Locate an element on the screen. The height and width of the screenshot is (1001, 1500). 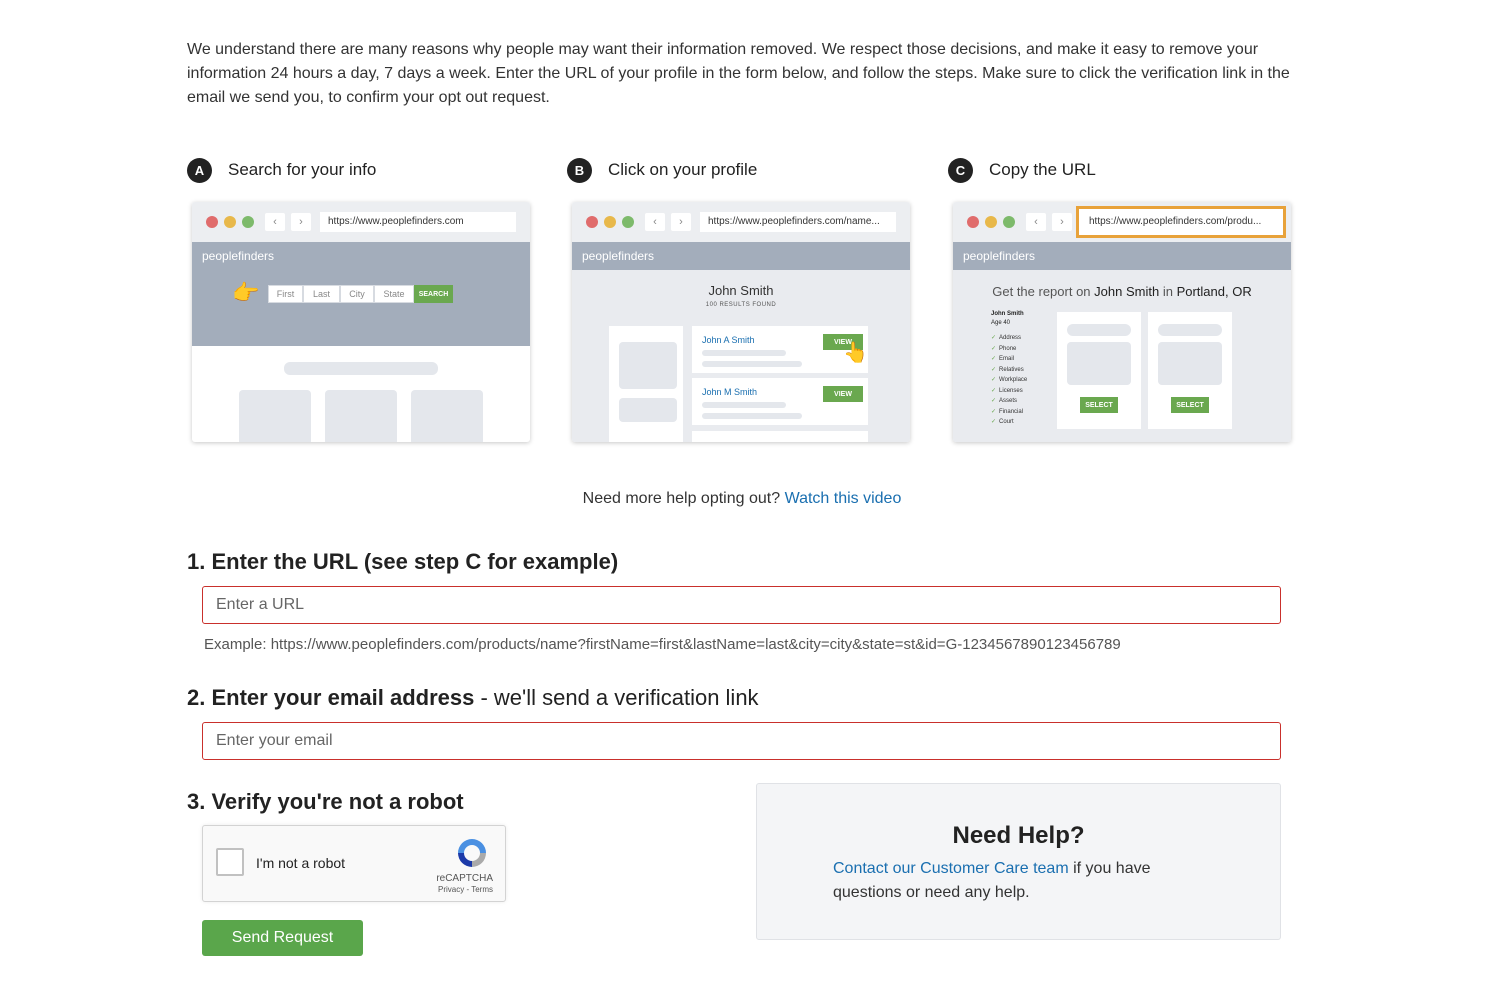
customer-care-link: Contact our Customer Care team is located at coordinates (951, 868).